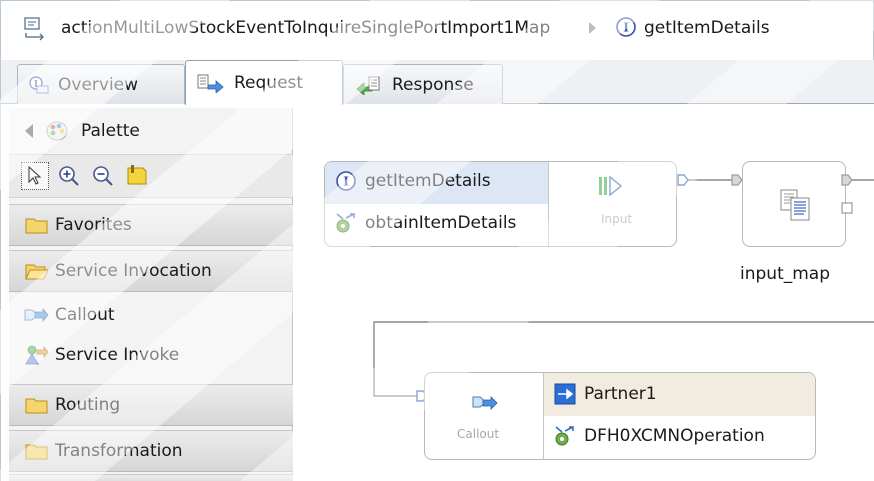 The width and height of the screenshot is (874, 481). What do you see at coordinates (36, 355) in the screenshot?
I see `service-invoke-icon` at bounding box center [36, 355].